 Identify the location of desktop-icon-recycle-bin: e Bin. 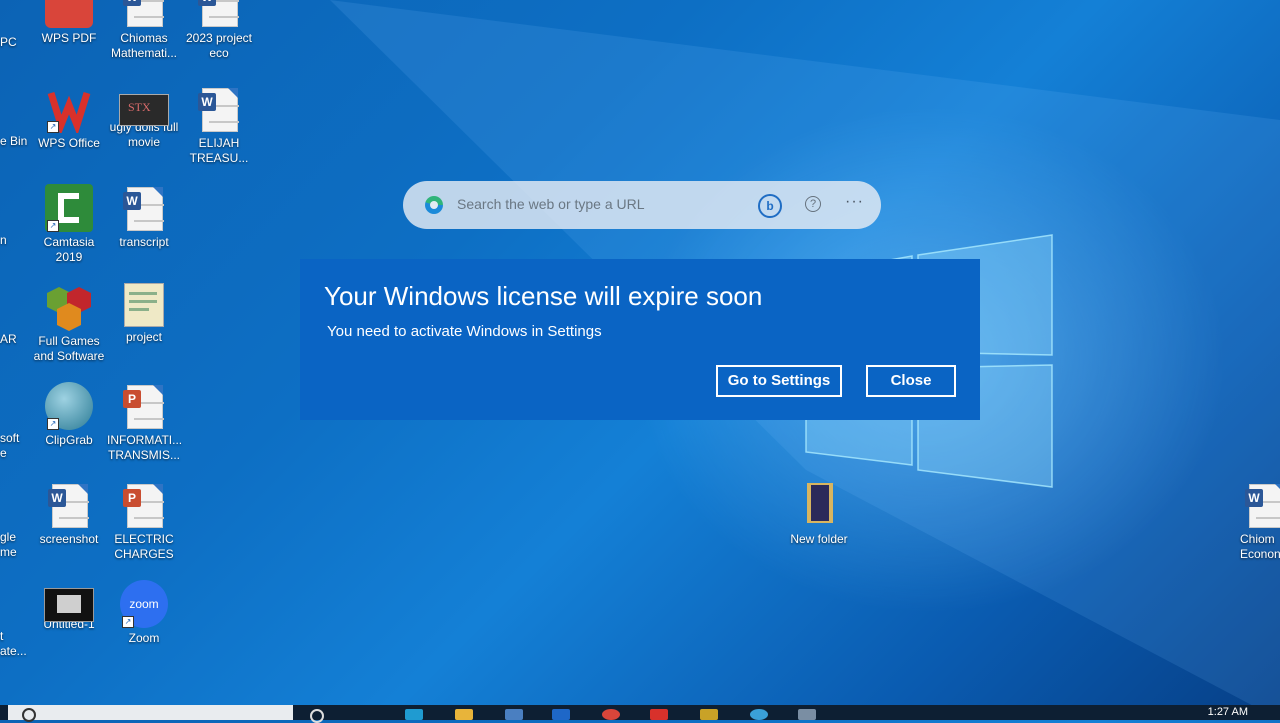
(13, 141).